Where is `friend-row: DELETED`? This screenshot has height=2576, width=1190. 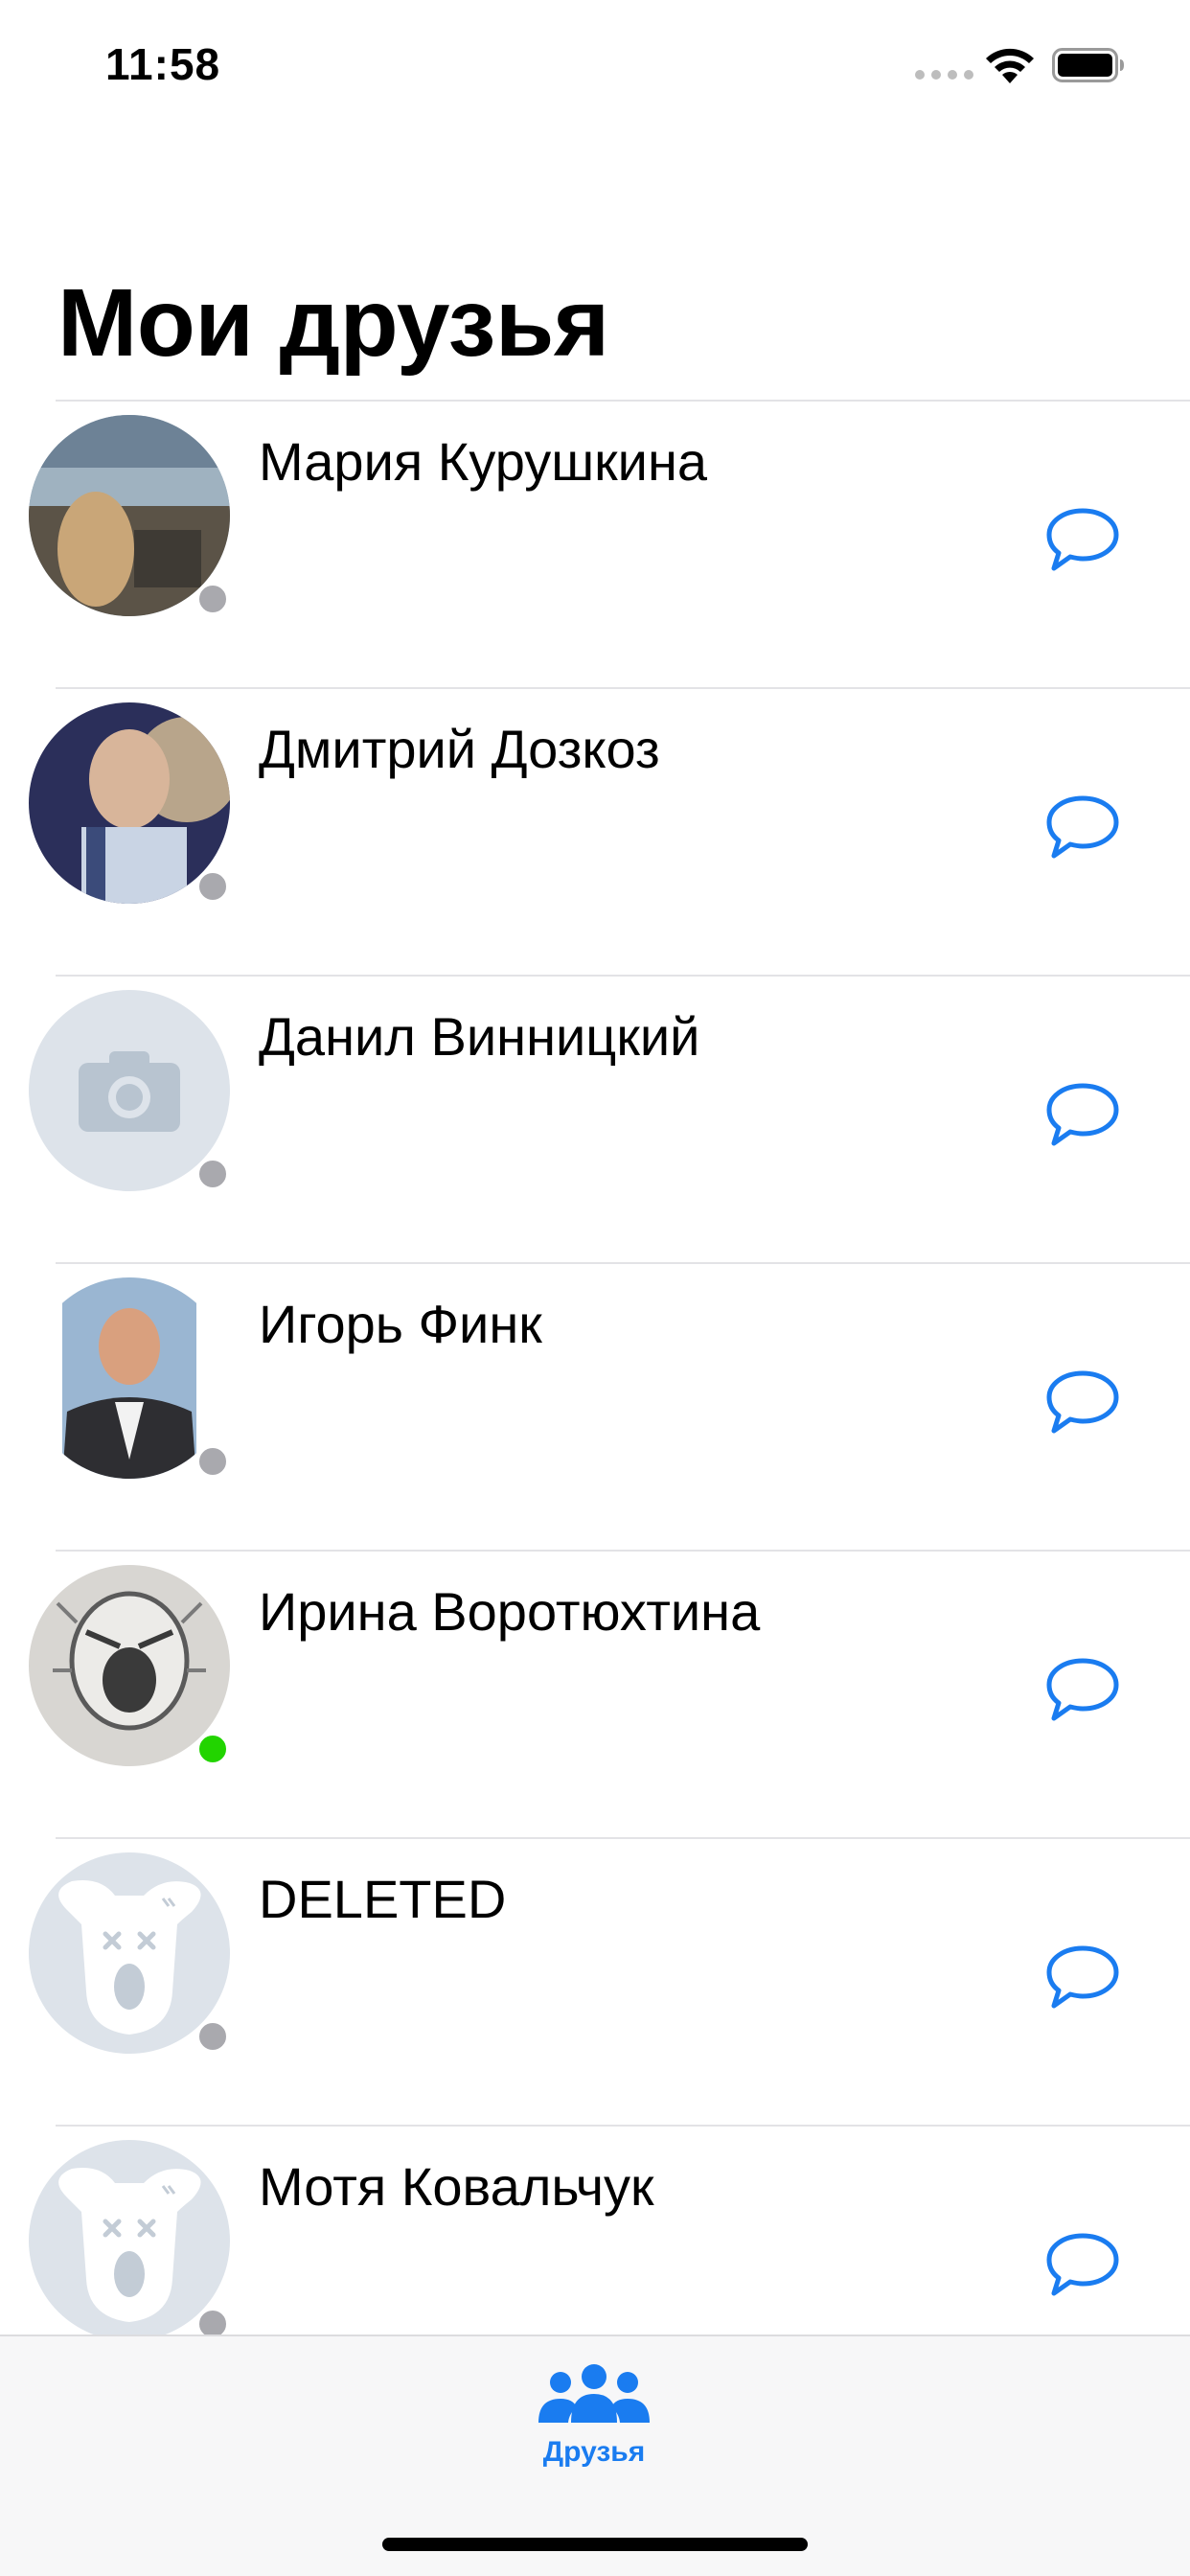 friend-row: DELETED is located at coordinates (595, 1981).